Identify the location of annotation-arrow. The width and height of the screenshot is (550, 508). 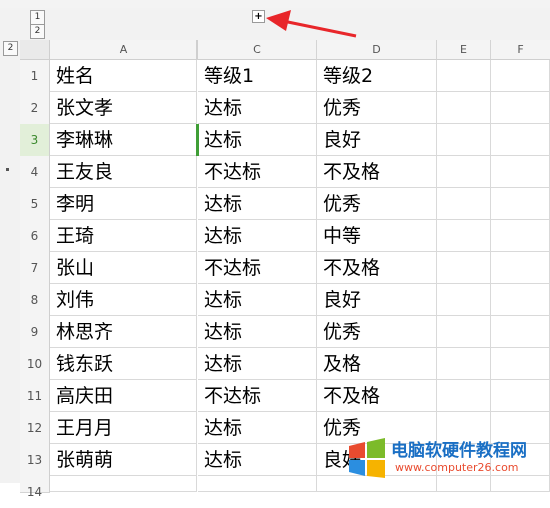
(311, 24).